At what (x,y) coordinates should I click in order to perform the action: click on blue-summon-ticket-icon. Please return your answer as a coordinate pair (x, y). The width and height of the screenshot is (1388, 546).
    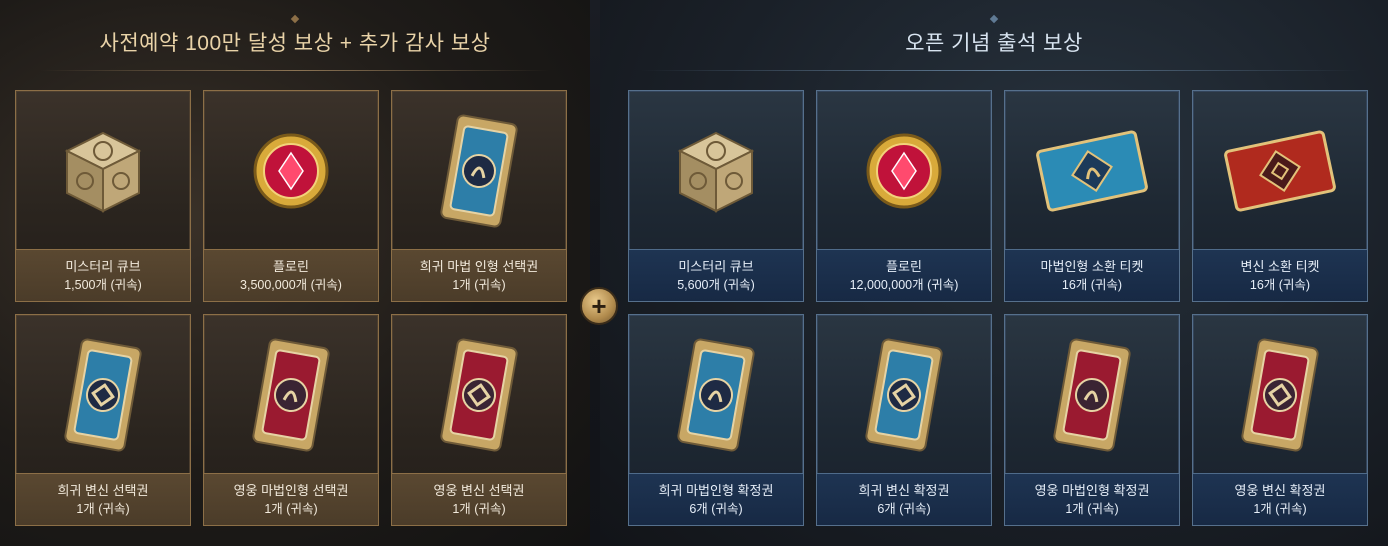
    Looking at the image, I should click on (1092, 171).